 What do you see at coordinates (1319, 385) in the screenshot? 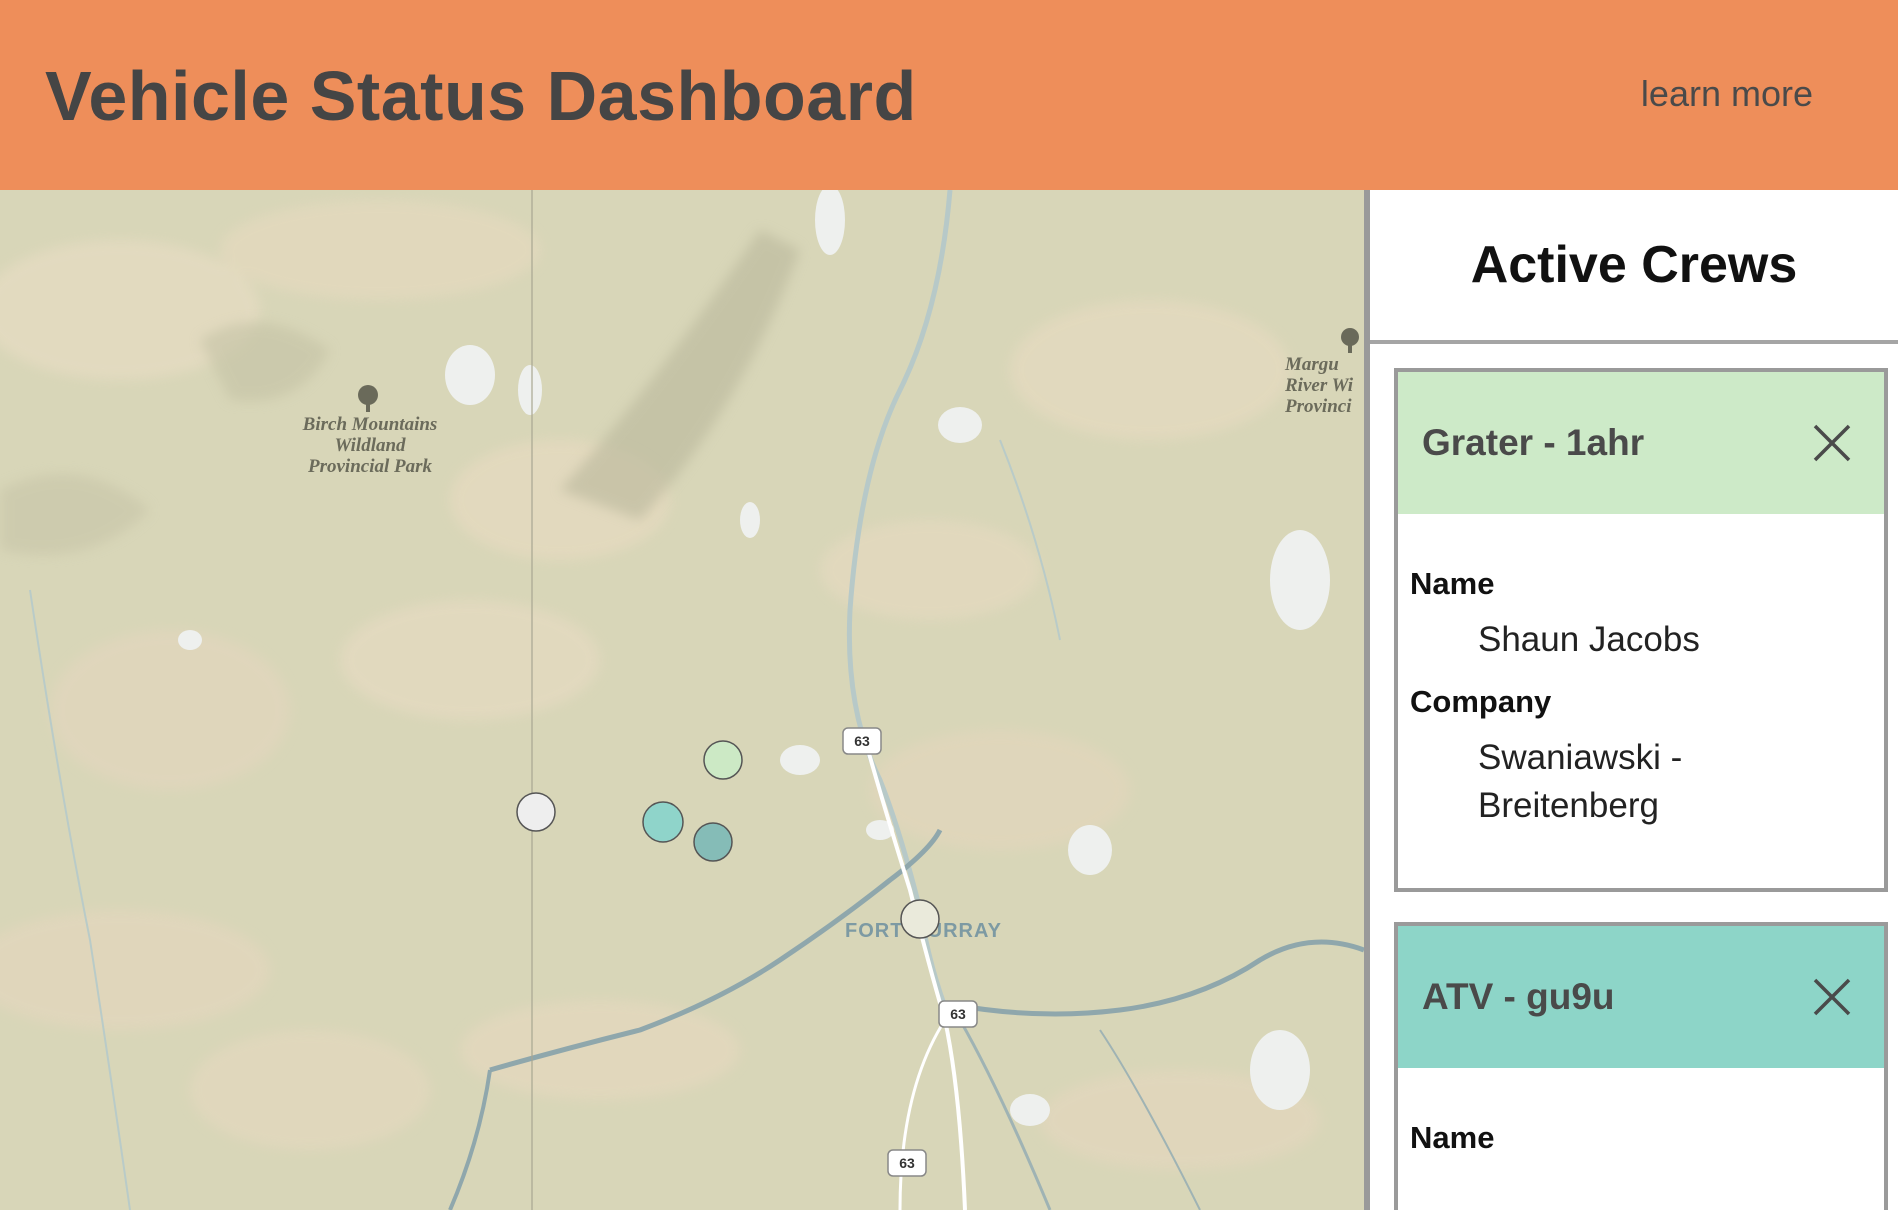
I see `map-label-marg-2: River Wi` at bounding box center [1319, 385].